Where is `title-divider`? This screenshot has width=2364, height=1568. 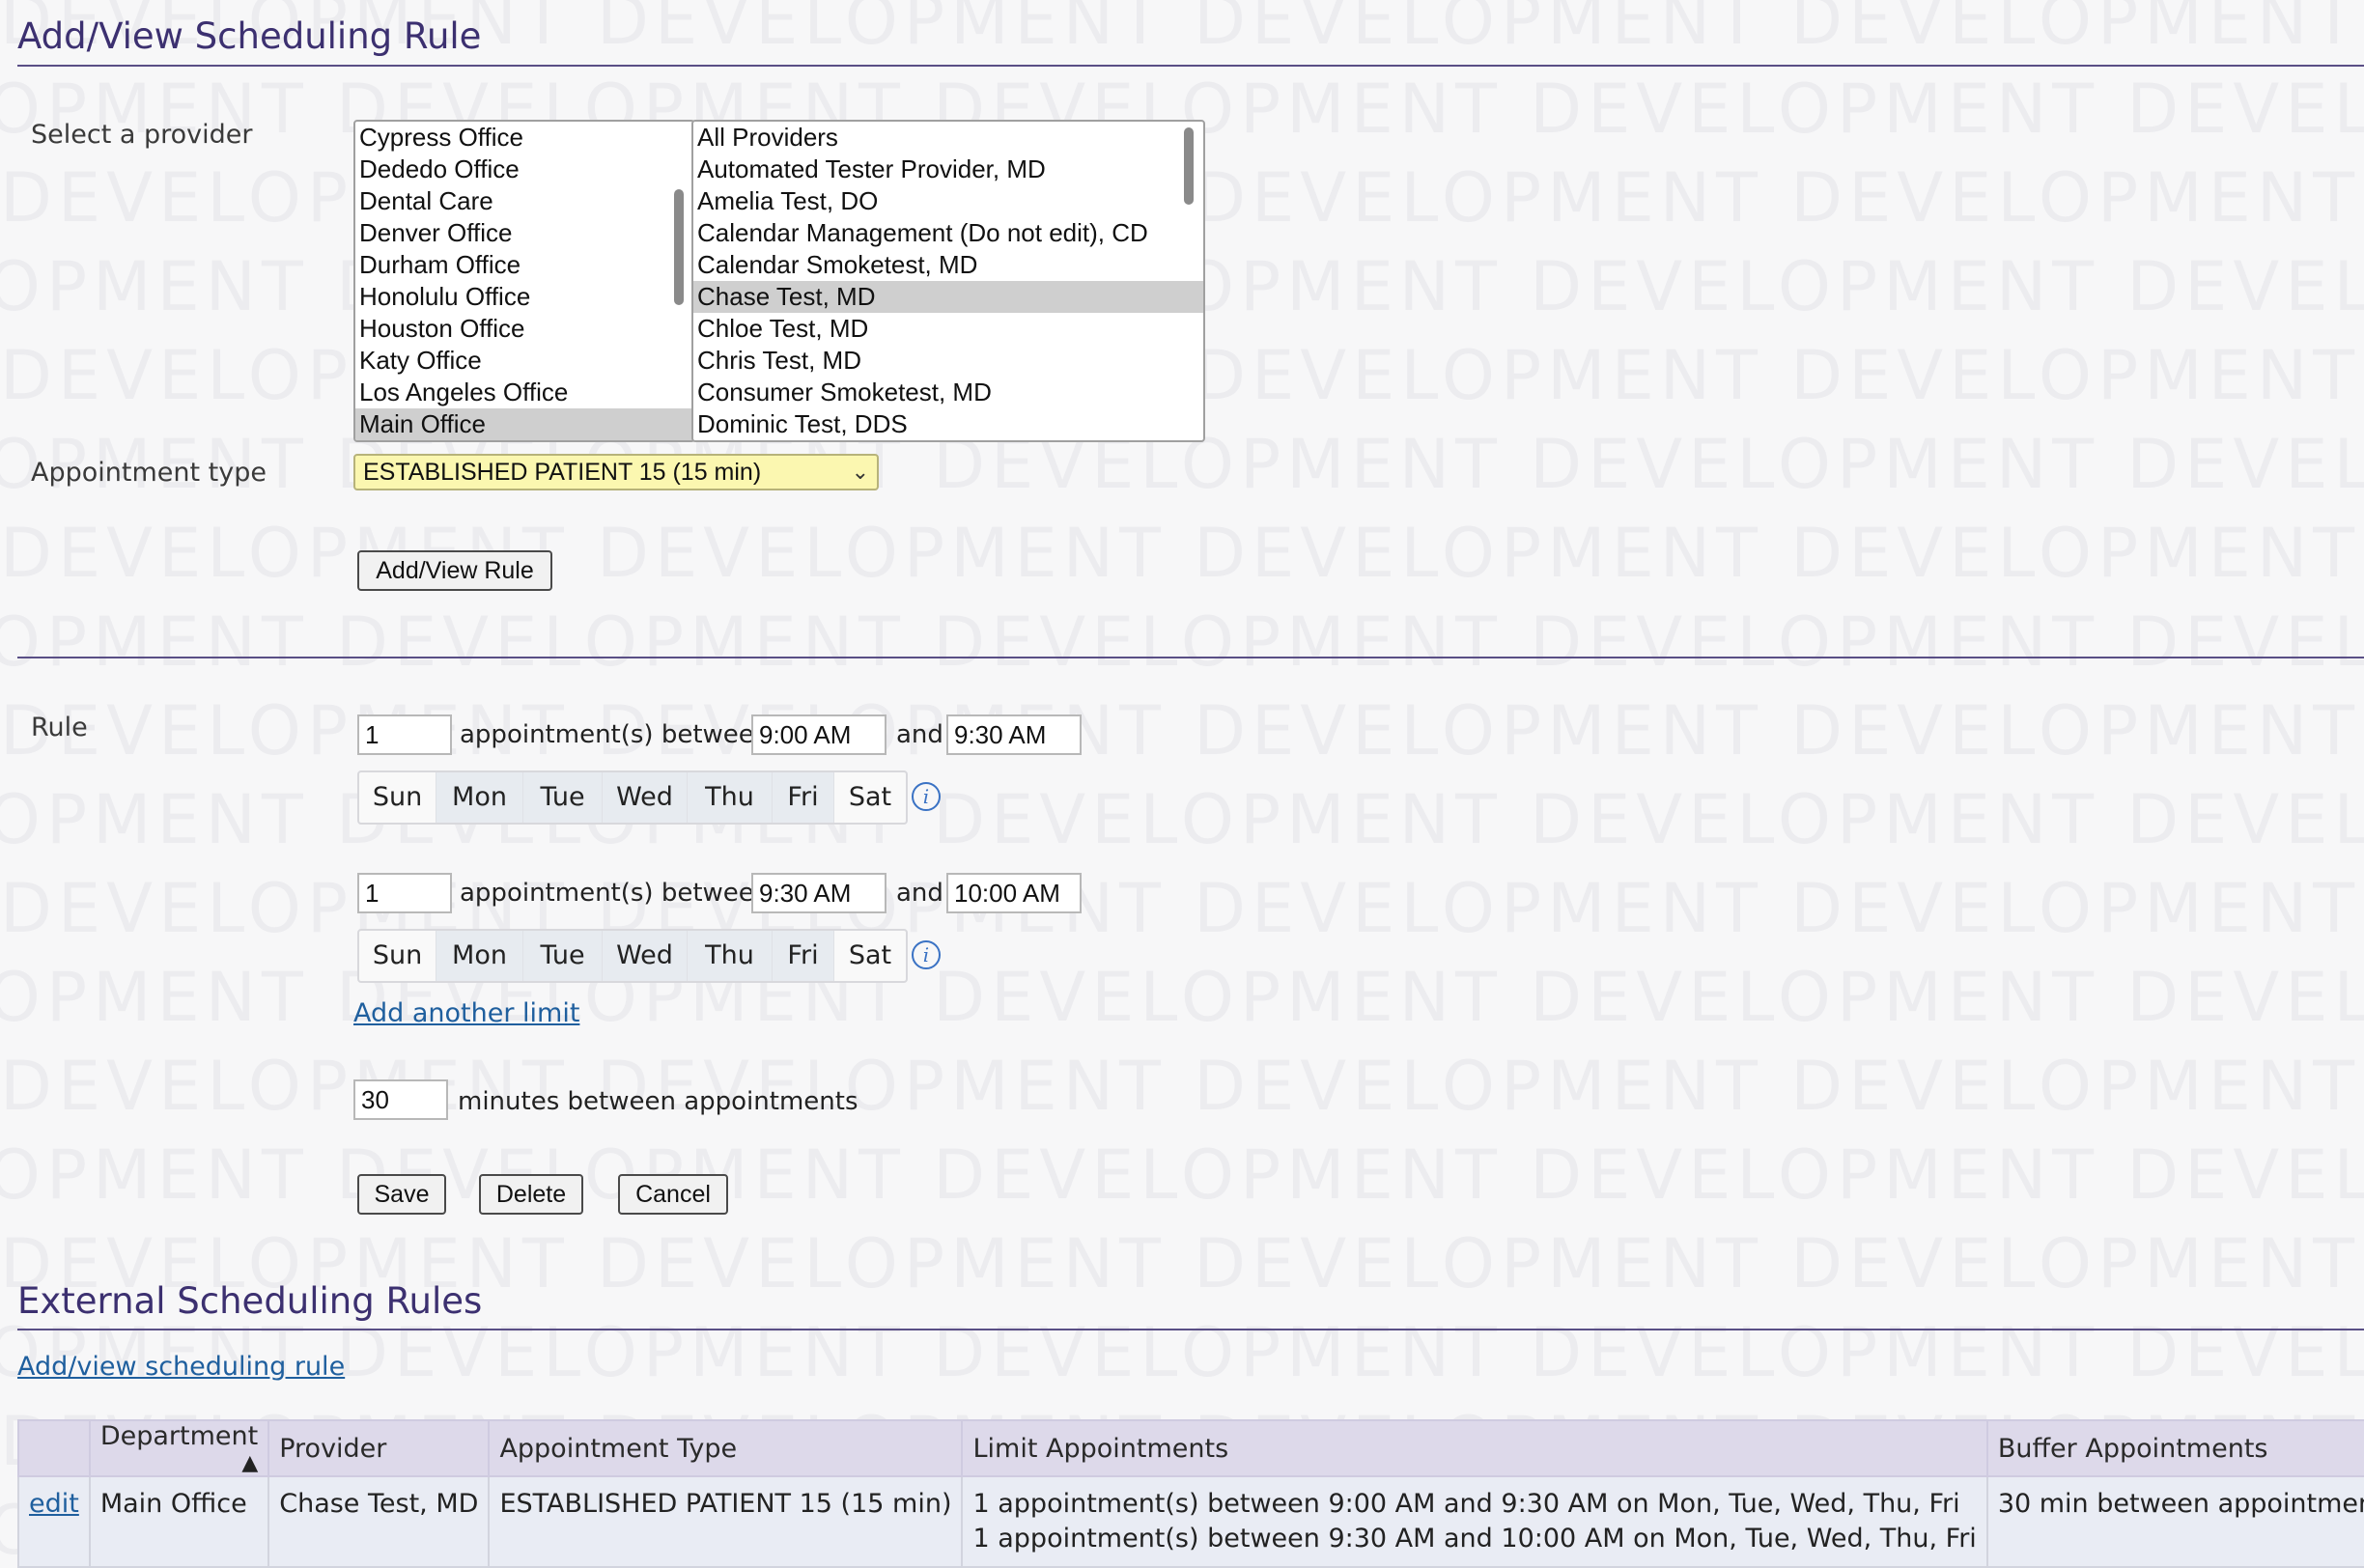
title-divider is located at coordinates (1190, 66).